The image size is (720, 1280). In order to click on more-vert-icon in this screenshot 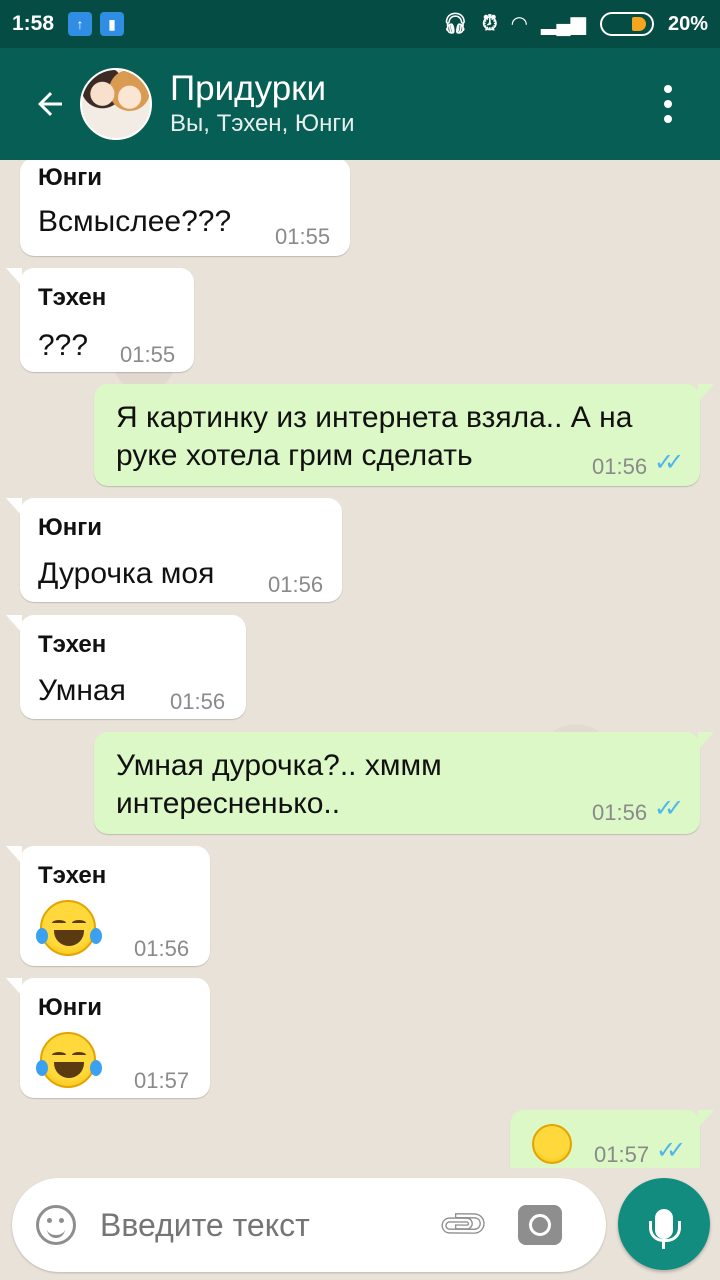, I will do `click(668, 104)`.